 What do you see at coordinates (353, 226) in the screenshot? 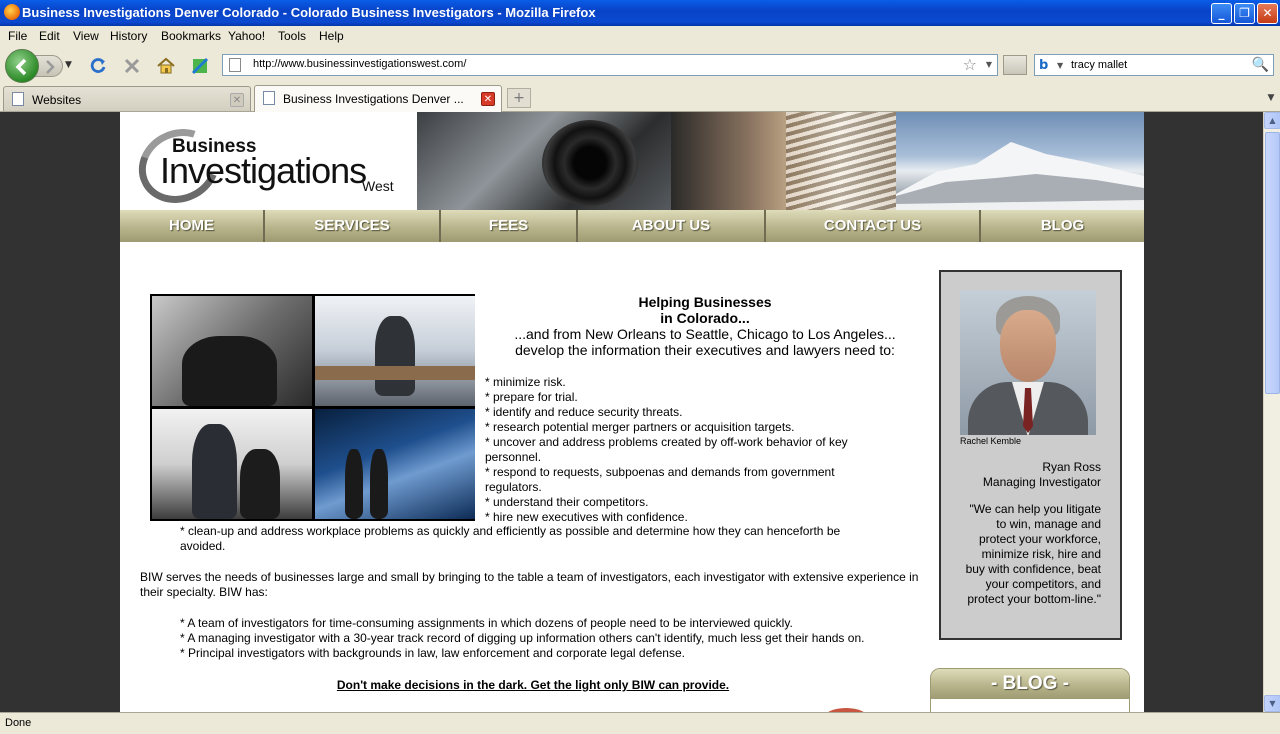
I see `nav-services: SERVICES` at bounding box center [353, 226].